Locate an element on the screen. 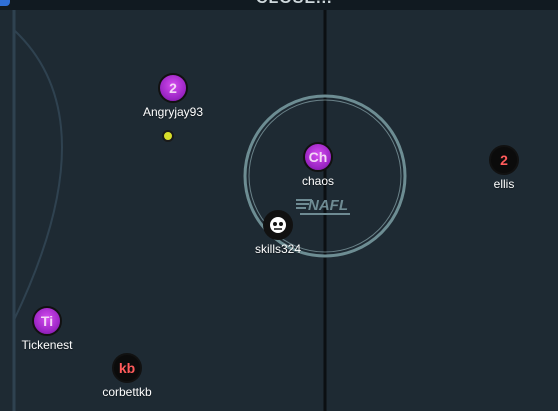 The width and height of the screenshot is (558, 411). player-angryjay93: 2 Angryjay93 is located at coordinates (173, 96).